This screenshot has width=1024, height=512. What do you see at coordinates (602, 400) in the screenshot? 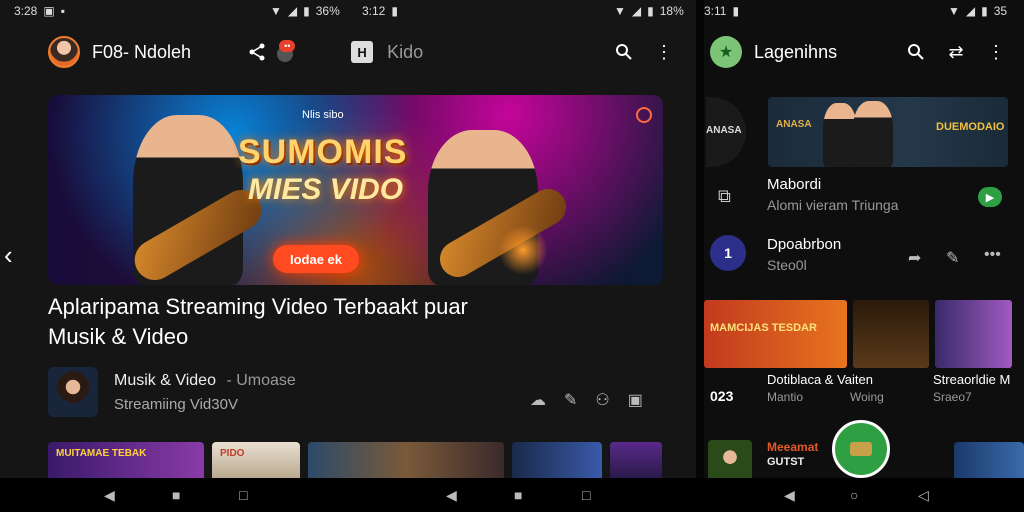
I see `remix-icon: ⚇` at bounding box center [602, 400].